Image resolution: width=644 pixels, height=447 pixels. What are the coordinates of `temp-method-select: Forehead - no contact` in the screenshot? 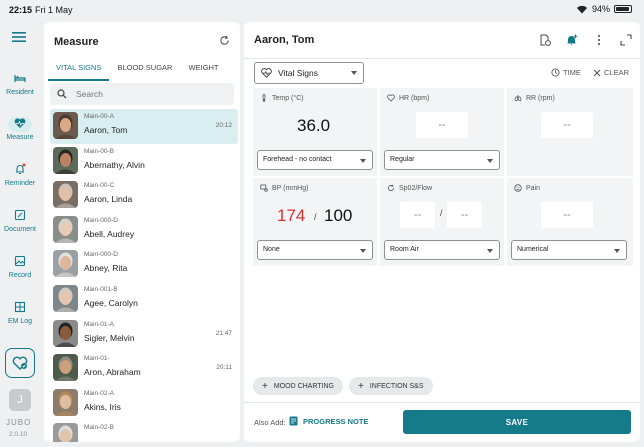 It's located at (315, 160).